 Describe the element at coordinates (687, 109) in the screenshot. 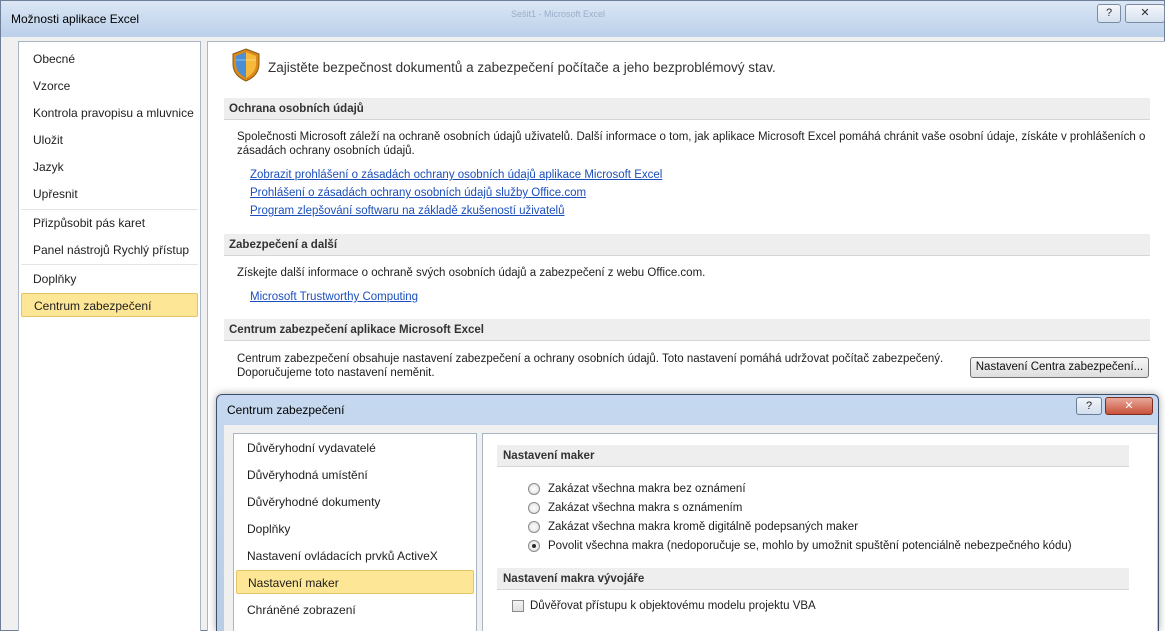

I see `privacy-heading: Ochrana osobních údajů` at that location.